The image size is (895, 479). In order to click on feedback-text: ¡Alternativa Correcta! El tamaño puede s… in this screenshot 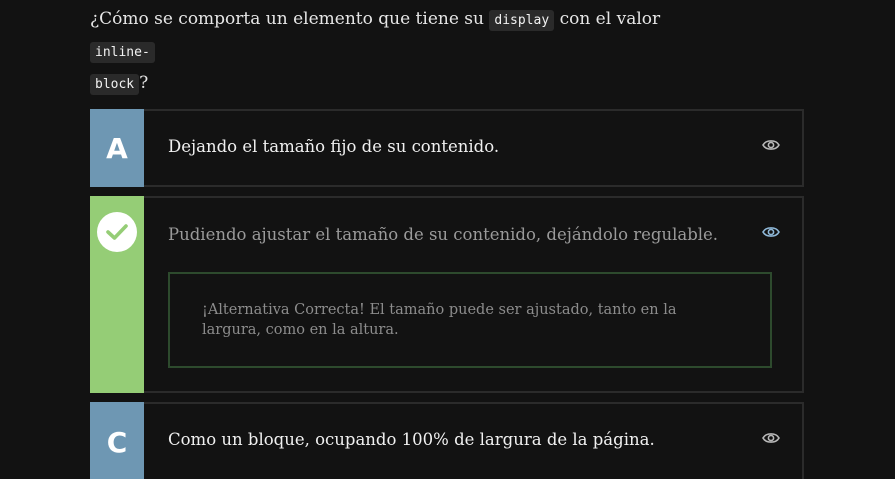, I will do `click(439, 320)`.